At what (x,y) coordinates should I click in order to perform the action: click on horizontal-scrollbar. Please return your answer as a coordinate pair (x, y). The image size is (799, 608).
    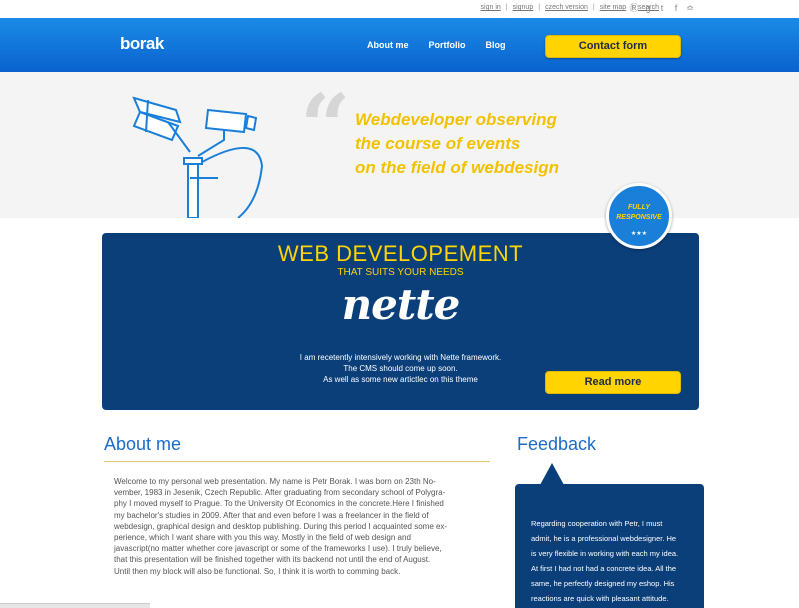
    Looking at the image, I should click on (75, 605).